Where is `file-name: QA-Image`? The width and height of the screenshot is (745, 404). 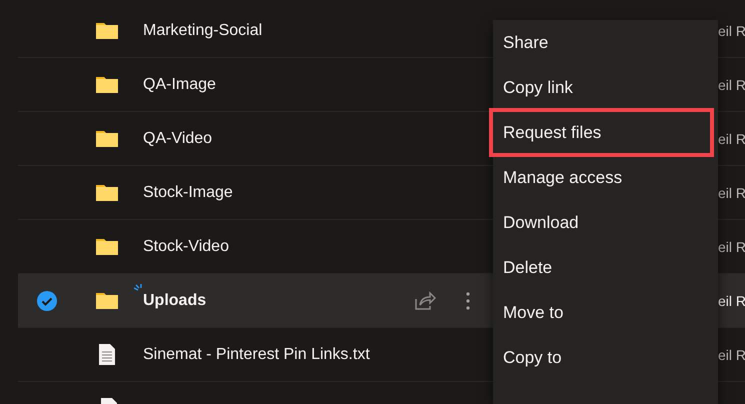
file-name: QA-Image is located at coordinates (179, 85).